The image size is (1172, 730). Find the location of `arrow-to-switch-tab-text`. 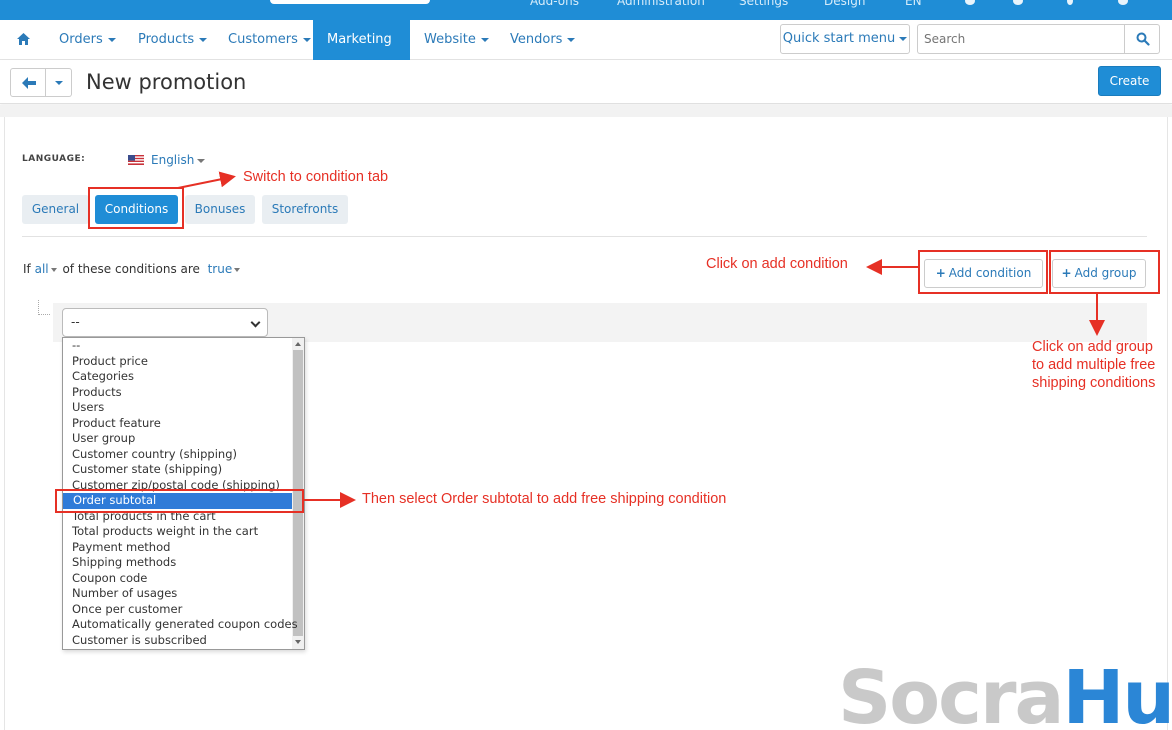

arrow-to-switch-tab-text is located at coordinates (206, 180).